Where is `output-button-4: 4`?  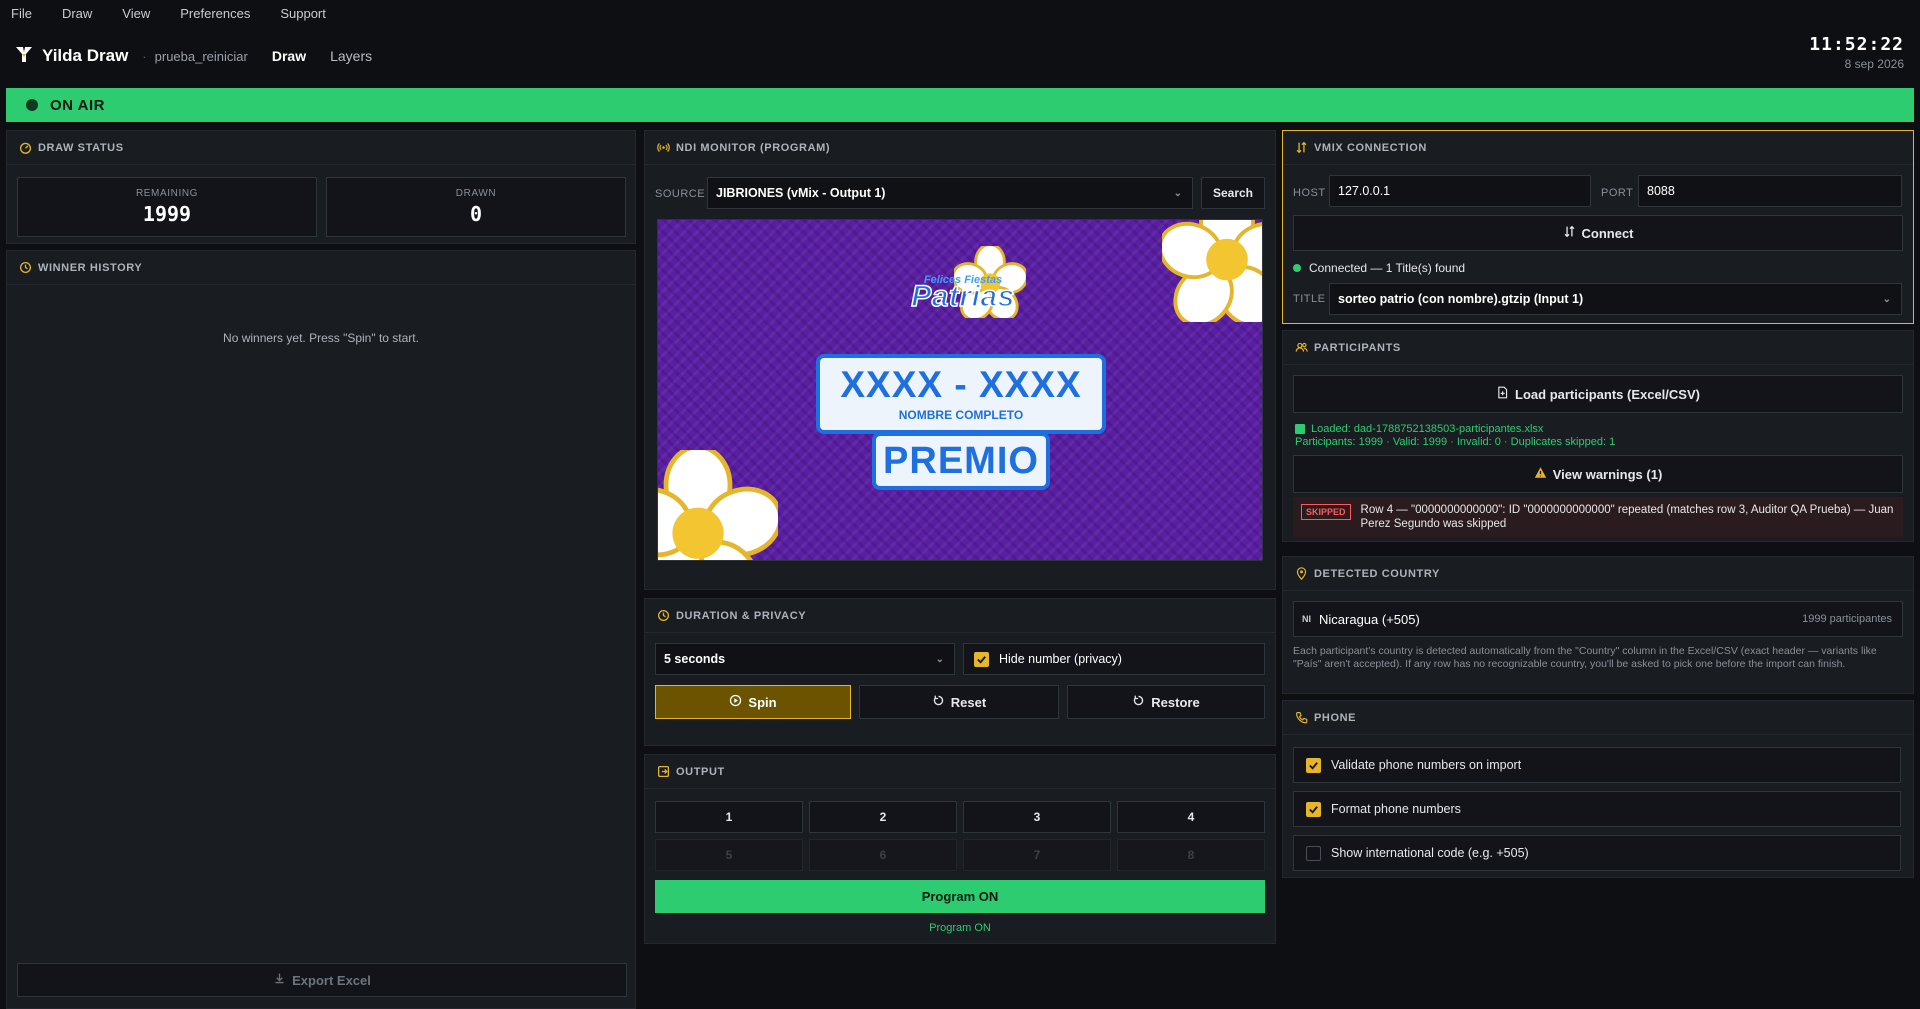 output-button-4: 4 is located at coordinates (1191, 817).